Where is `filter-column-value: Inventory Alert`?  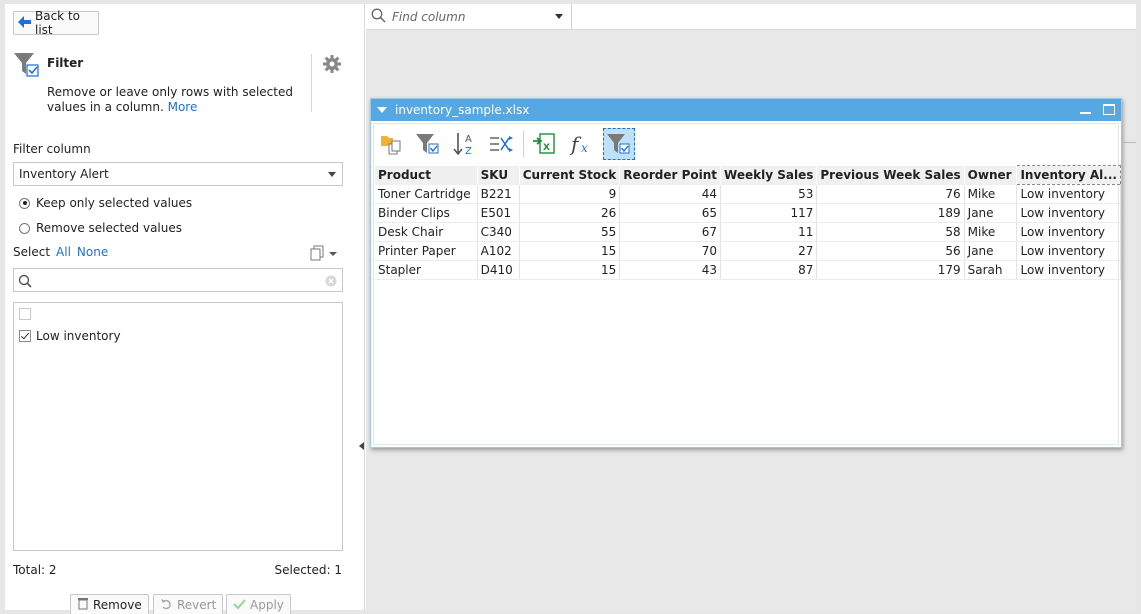 filter-column-value: Inventory Alert is located at coordinates (64, 174).